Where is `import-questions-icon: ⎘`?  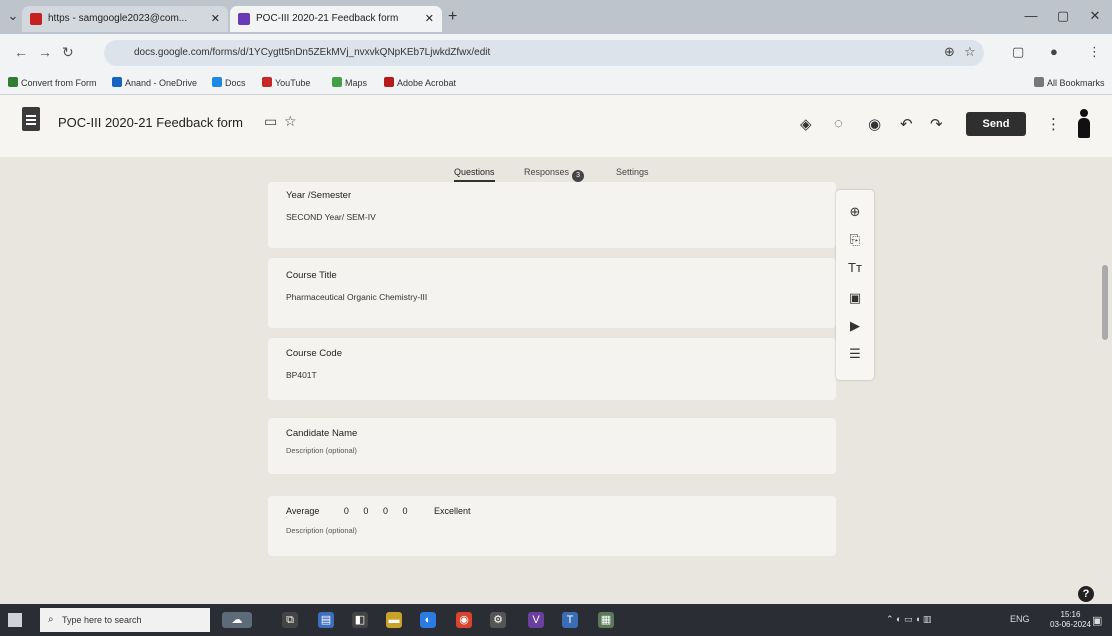
import-questions-icon: ⎘ is located at coordinates (855, 240).